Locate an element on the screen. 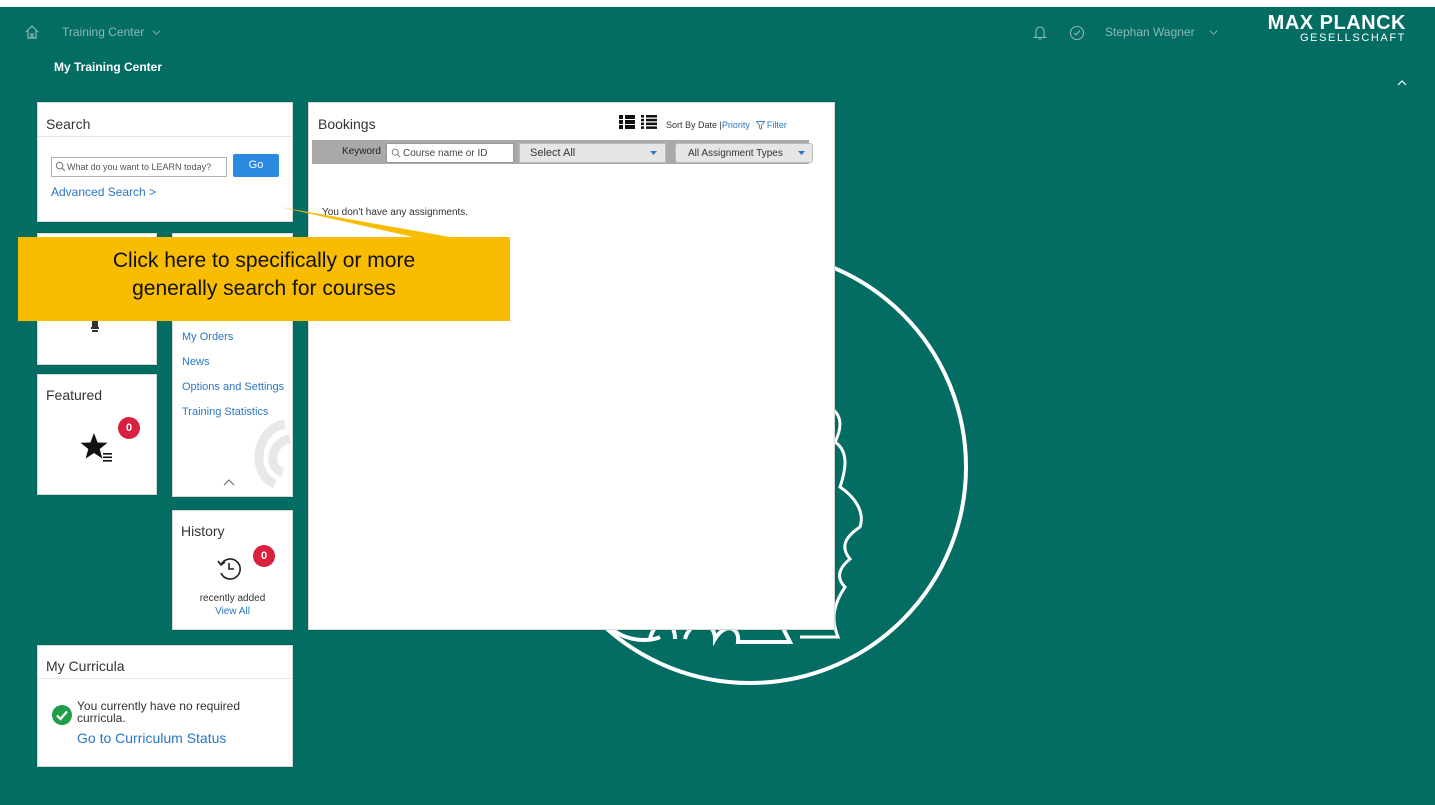 This screenshot has height=805, width=1435. logo-main-text: MAX PLANCK is located at coordinates (1336, 23).